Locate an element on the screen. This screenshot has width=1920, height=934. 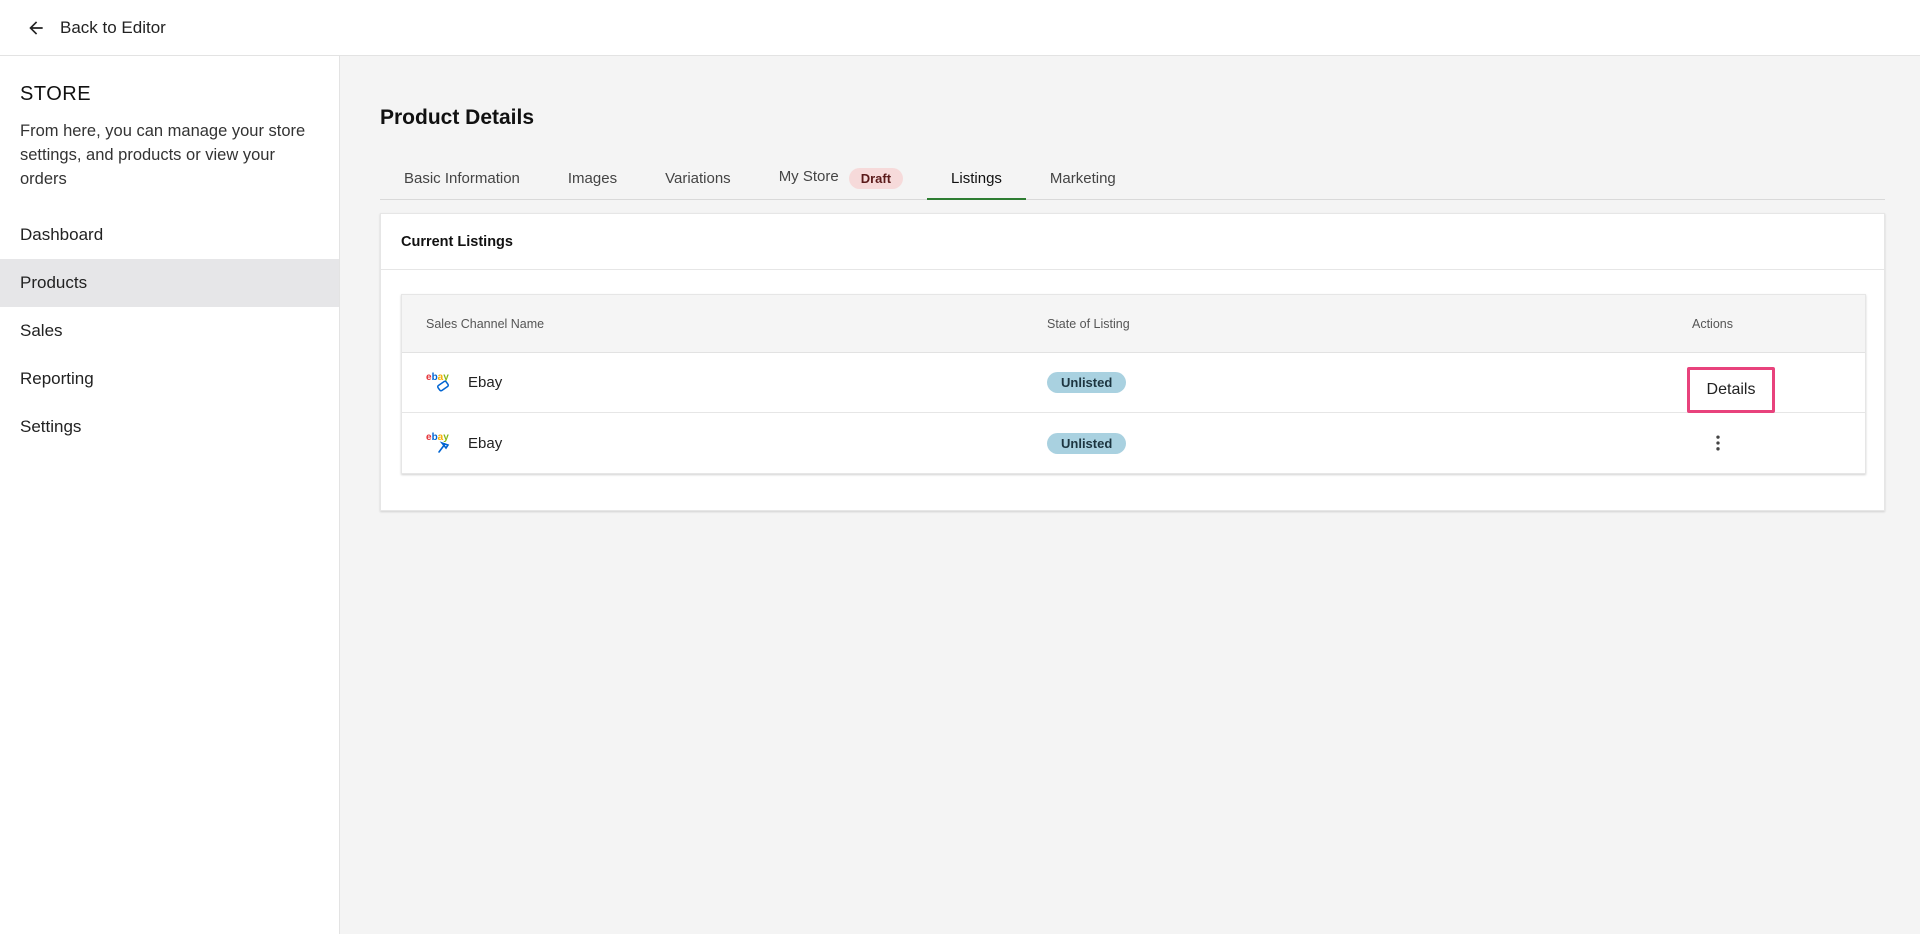
tab-label: Basic Information is located at coordinates (462, 178).